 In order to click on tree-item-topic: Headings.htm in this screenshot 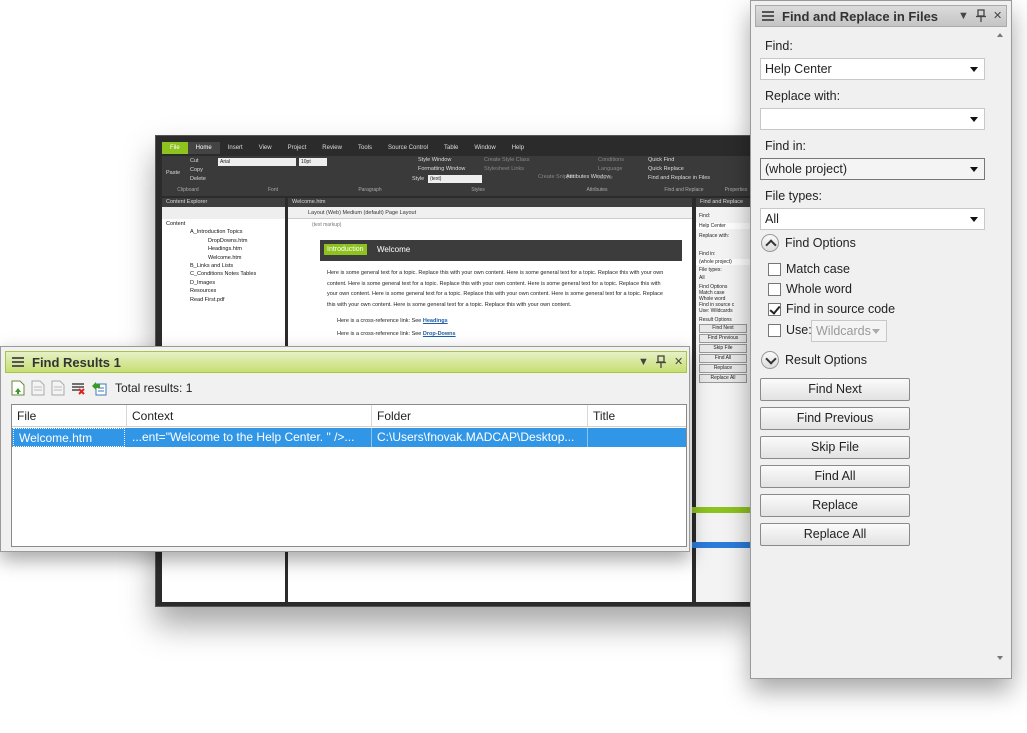, I will do `click(225, 249)`.